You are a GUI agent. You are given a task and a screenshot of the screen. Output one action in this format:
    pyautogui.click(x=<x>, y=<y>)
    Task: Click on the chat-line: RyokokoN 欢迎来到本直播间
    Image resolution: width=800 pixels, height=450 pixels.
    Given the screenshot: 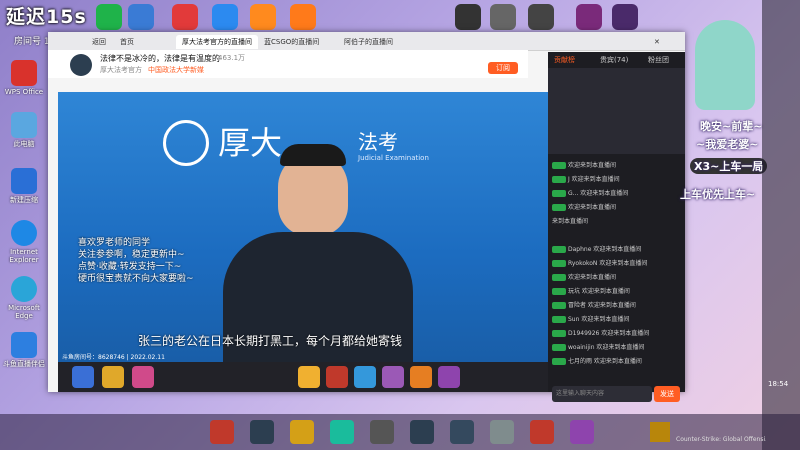 What is the action you would take?
    pyautogui.click(x=617, y=263)
    